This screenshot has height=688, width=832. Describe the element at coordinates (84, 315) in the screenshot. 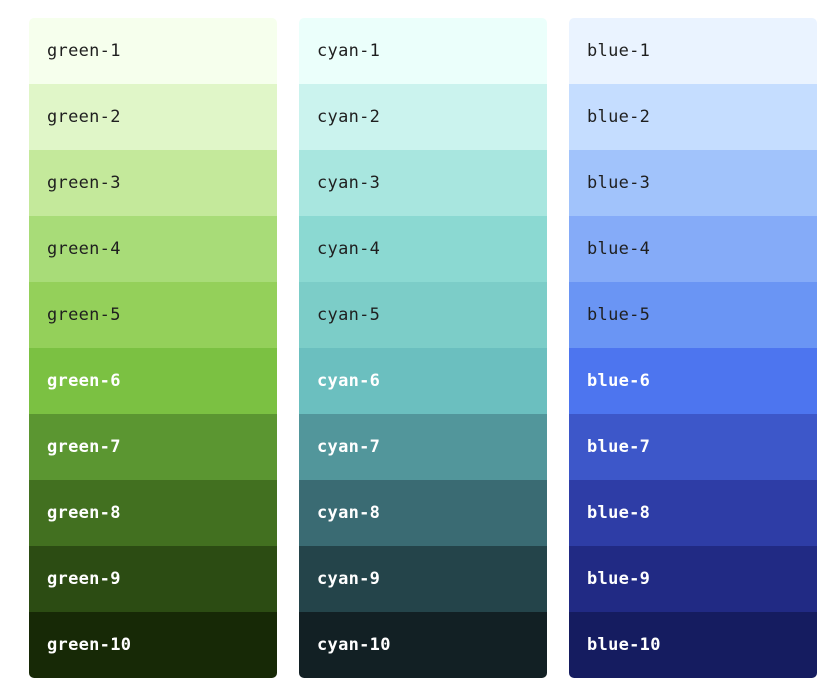

I see `swatch-label: green-5` at that location.